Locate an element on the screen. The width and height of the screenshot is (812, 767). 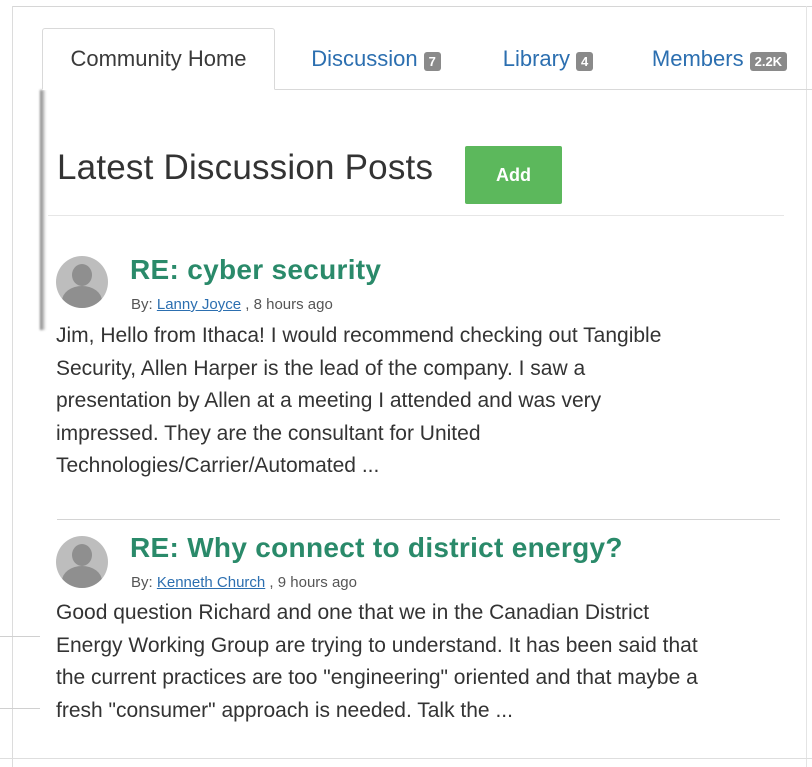
tab-discussion: Discussion 7 is located at coordinates (376, 59).